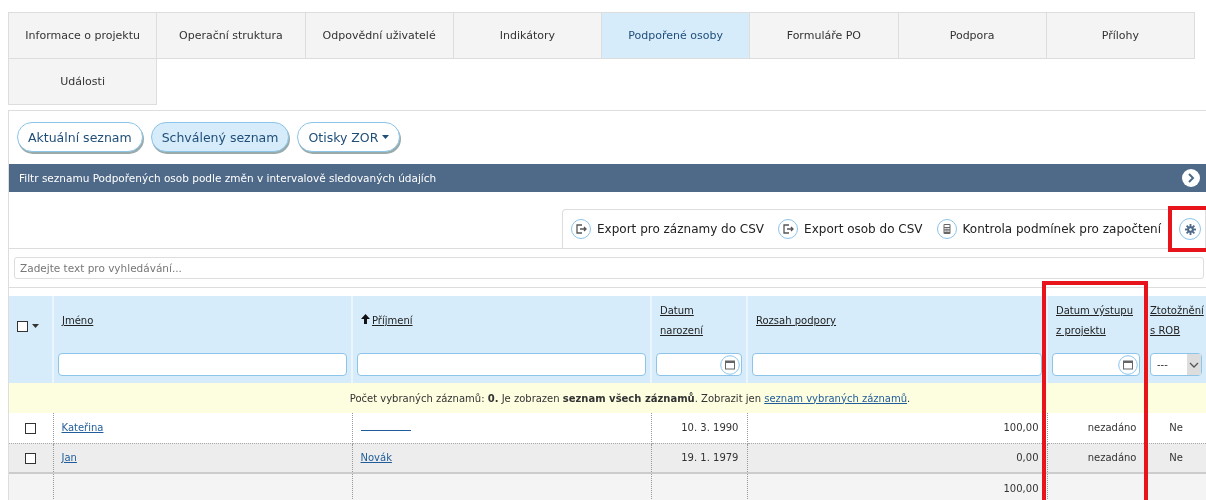 Image resolution: width=1206 pixels, height=500 pixels. I want to click on tab: Informace o projektu, so click(83, 35).